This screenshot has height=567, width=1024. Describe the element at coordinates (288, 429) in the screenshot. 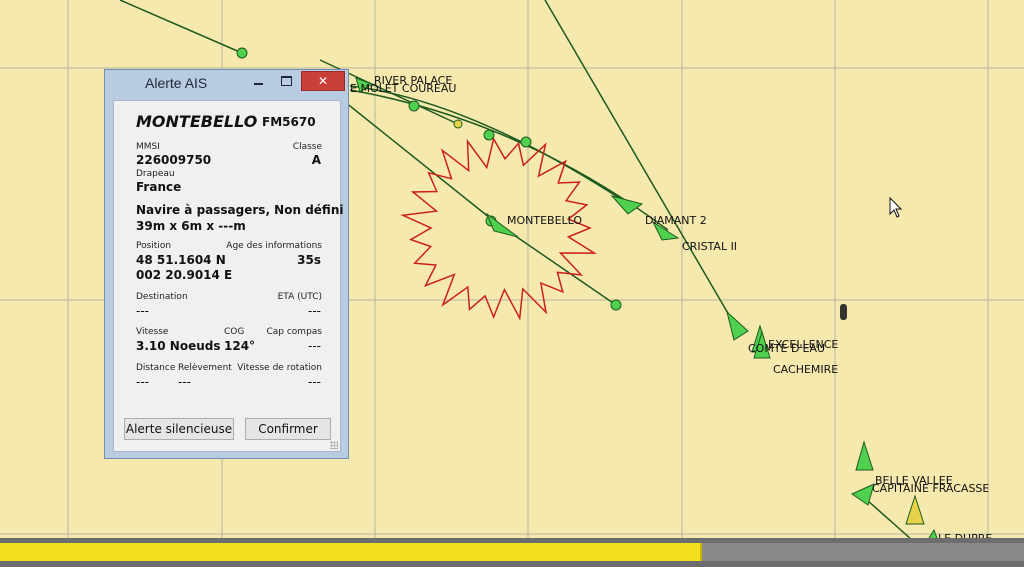

I see `confirm-button: Confirmer` at that location.